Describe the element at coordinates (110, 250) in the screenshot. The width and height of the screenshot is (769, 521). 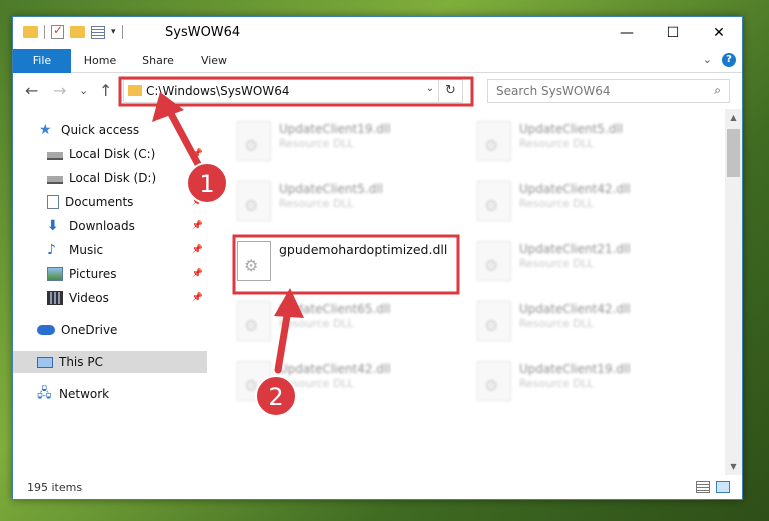
I see `sidebar-item-music: ♪ Music 📌` at that location.